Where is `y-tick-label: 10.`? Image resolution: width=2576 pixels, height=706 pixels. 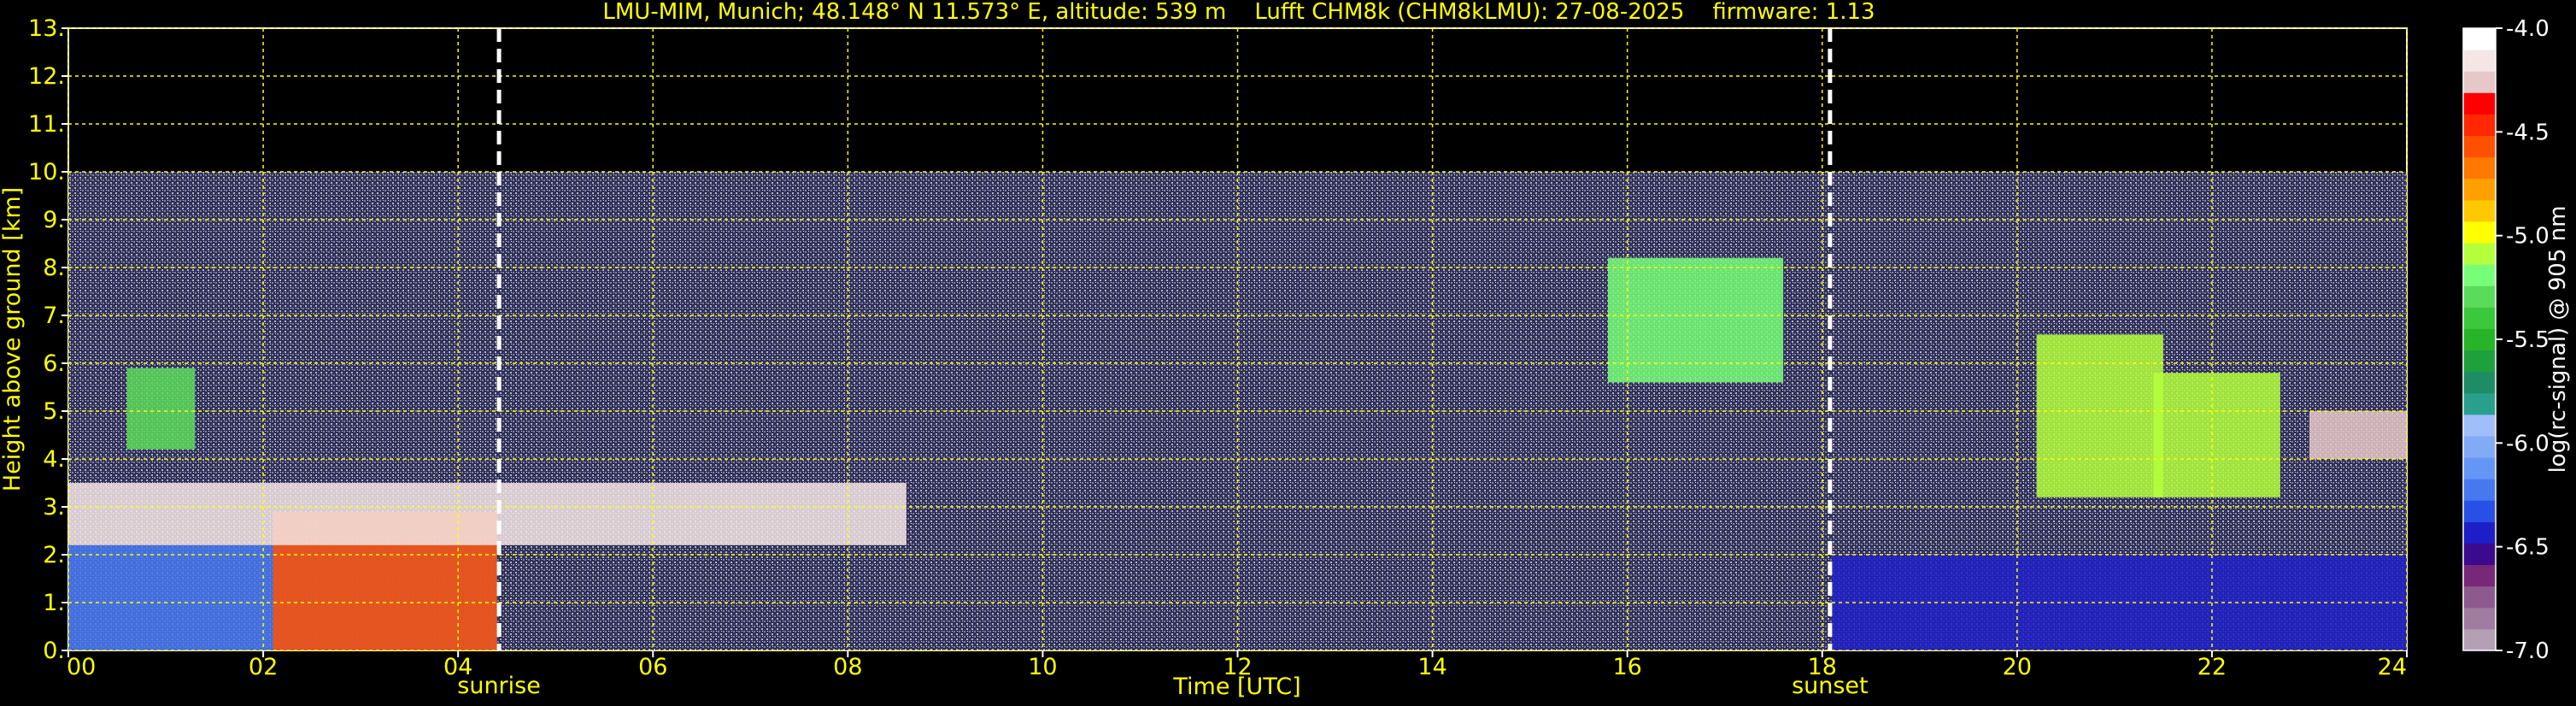
y-tick-label: 10. is located at coordinates (46, 172).